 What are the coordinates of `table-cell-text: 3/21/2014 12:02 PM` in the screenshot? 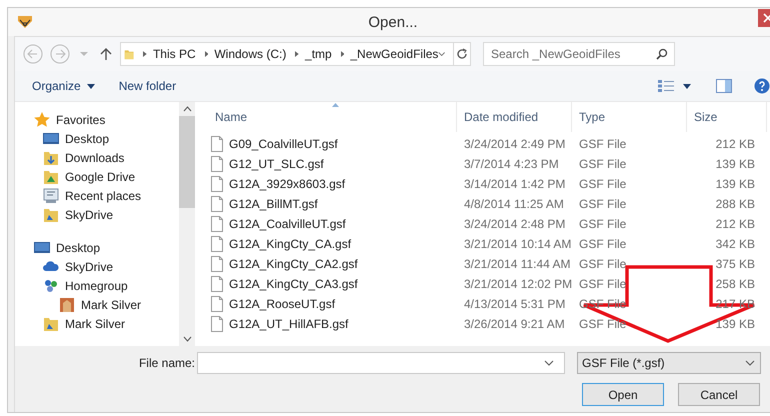 It's located at (517, 284).